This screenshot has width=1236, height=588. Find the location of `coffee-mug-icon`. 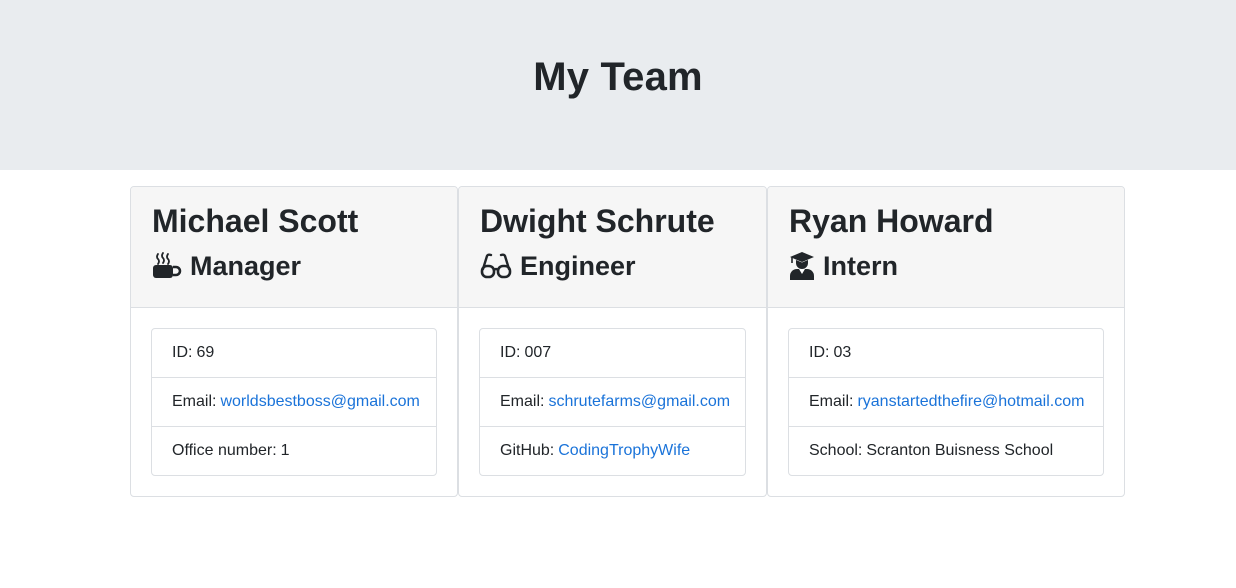

coffee-mug-icon is located at coordinates (167, 266).